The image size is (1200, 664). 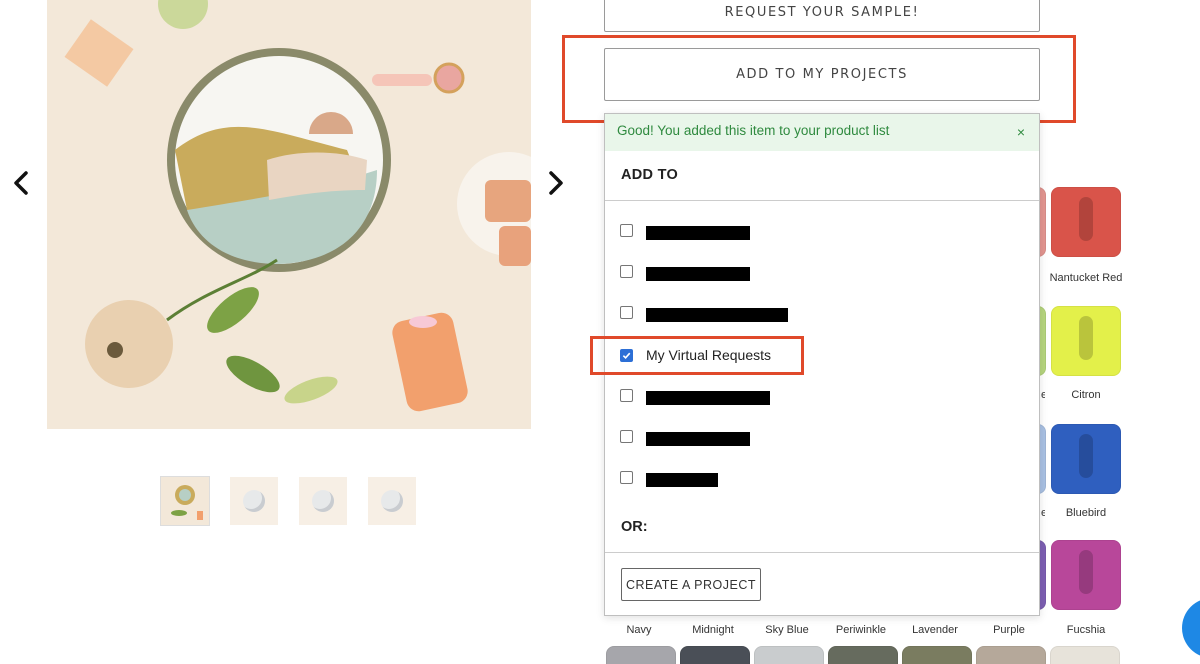 I want to click on next-image-button, so click(x=556, y=183).